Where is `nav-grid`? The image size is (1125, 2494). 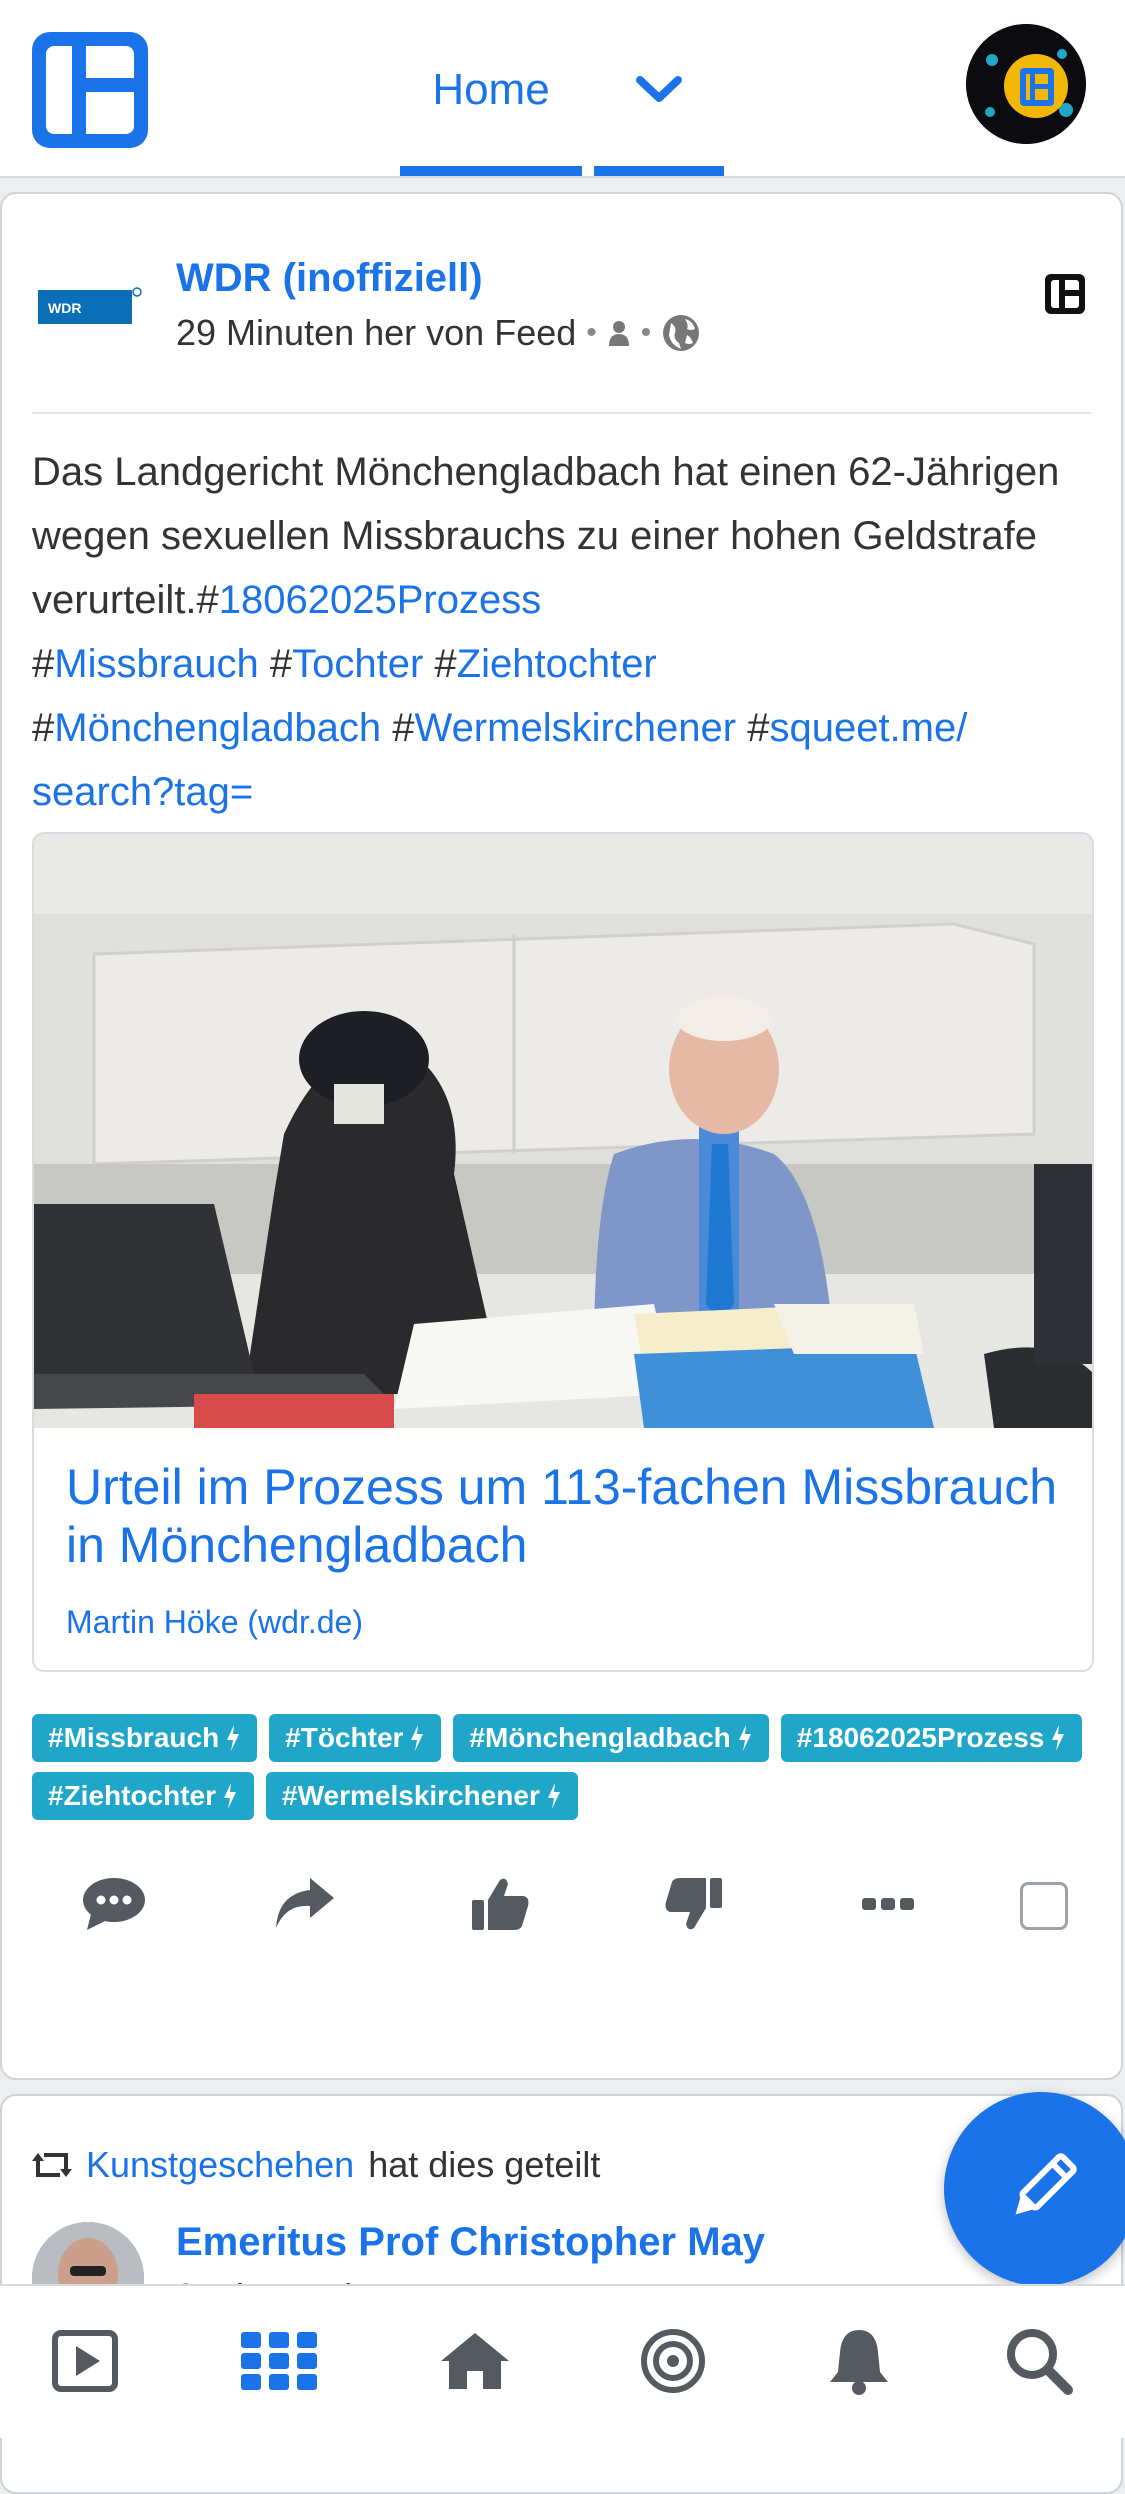 nav-grid is located at coordinates (279, 2361).